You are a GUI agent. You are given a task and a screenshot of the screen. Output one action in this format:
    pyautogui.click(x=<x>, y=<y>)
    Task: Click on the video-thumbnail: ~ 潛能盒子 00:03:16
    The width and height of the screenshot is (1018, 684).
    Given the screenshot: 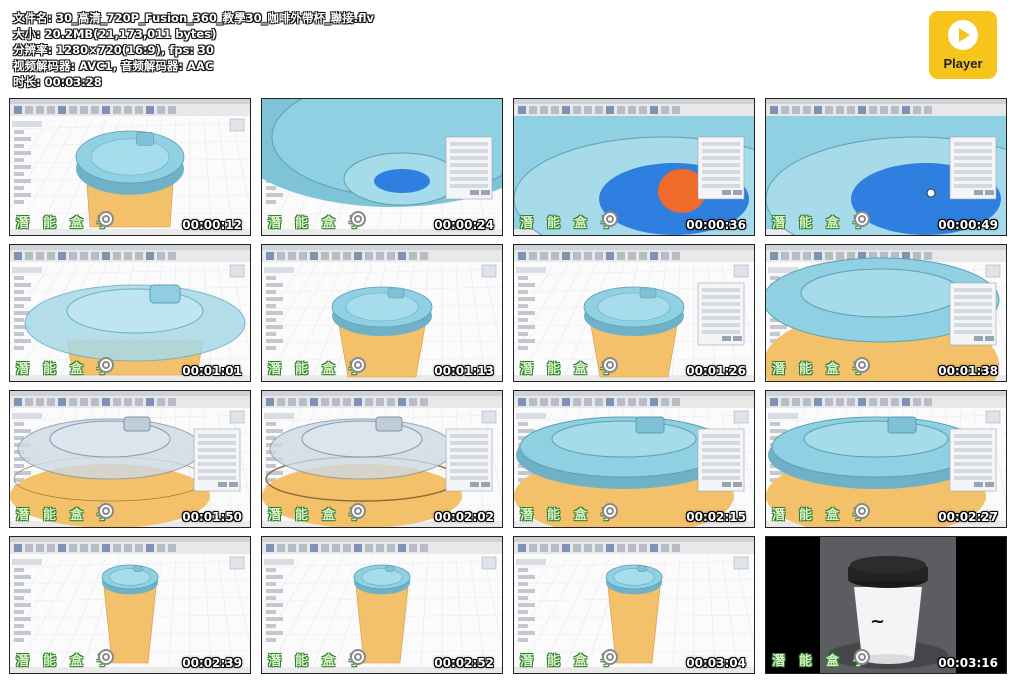 What is the action you would take?
    pyautogui.click(x=886, y=605)
    